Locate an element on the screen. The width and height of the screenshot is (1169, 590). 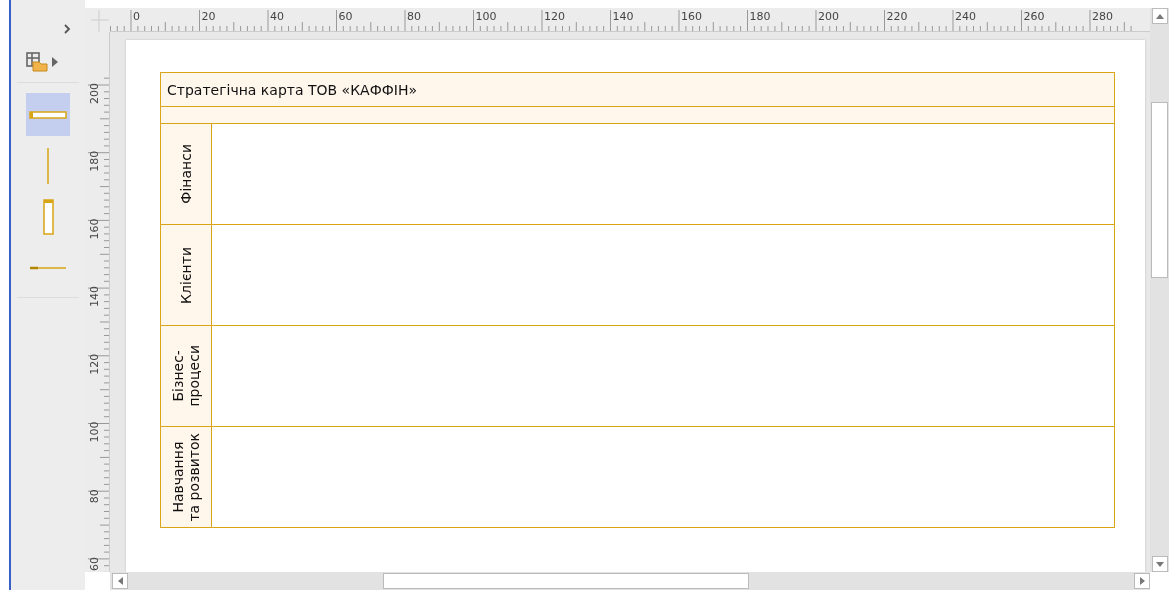
horizontal-scrollbar is located at coordinates (630, 581).